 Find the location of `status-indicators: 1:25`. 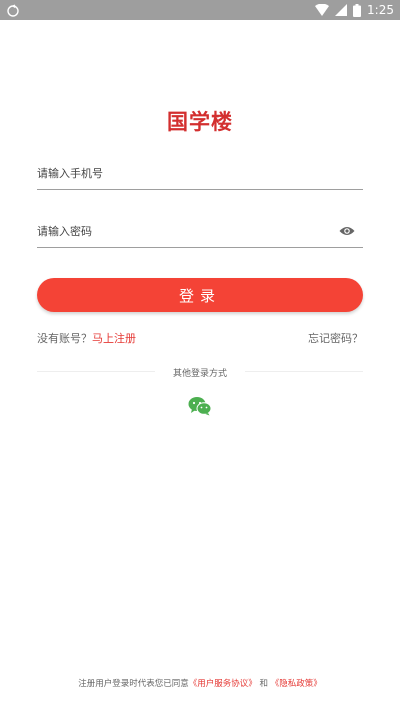

status-indicators: 1:25 is located at coordinates (354, 10).